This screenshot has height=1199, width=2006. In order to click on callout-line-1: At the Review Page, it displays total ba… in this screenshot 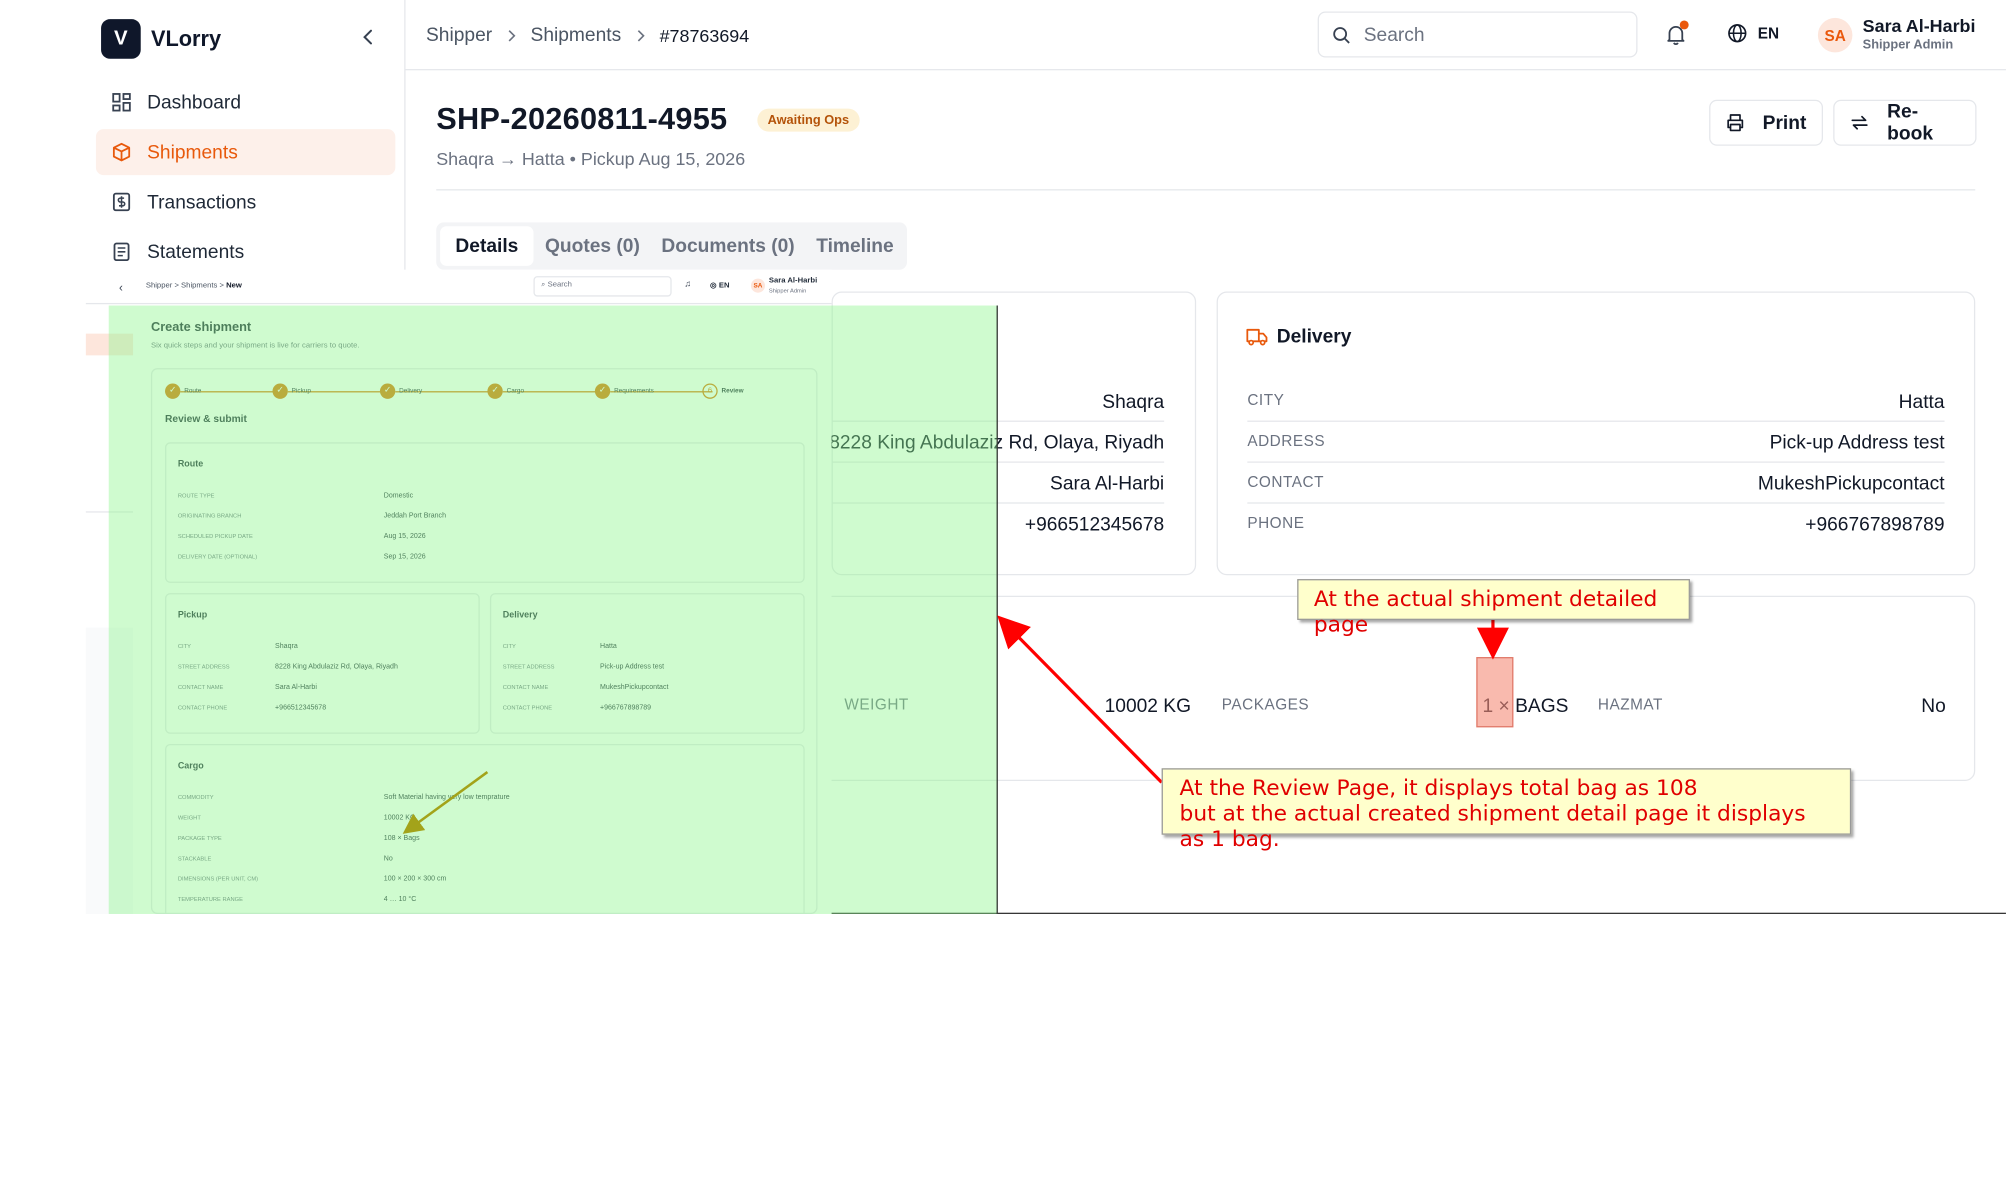, I will do `click(1438, 788)`.